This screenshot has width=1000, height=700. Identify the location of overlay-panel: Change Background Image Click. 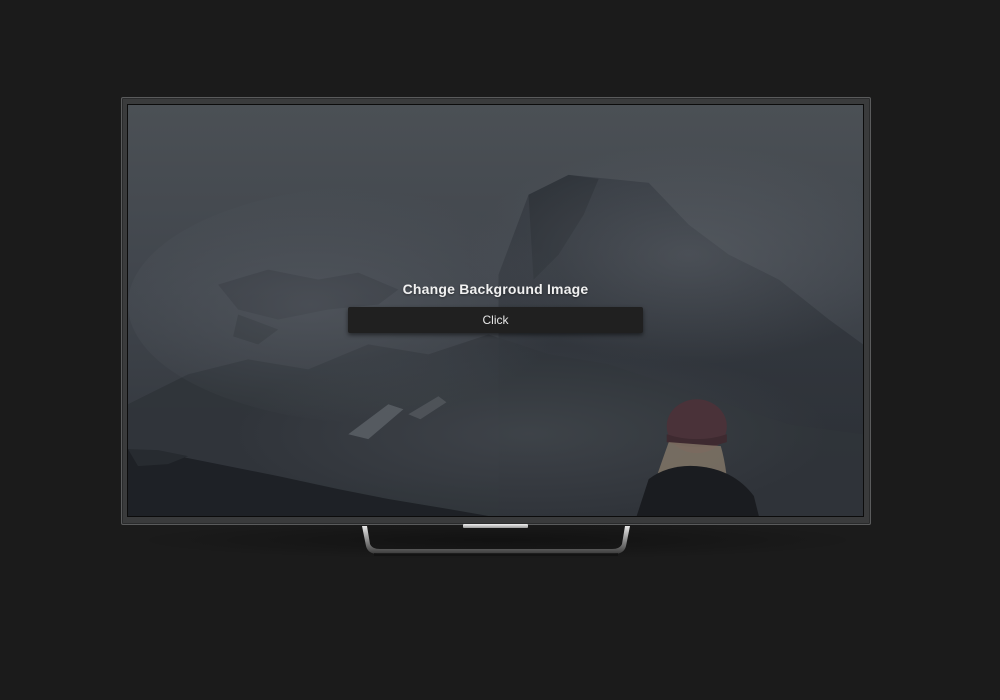
(495, 307).